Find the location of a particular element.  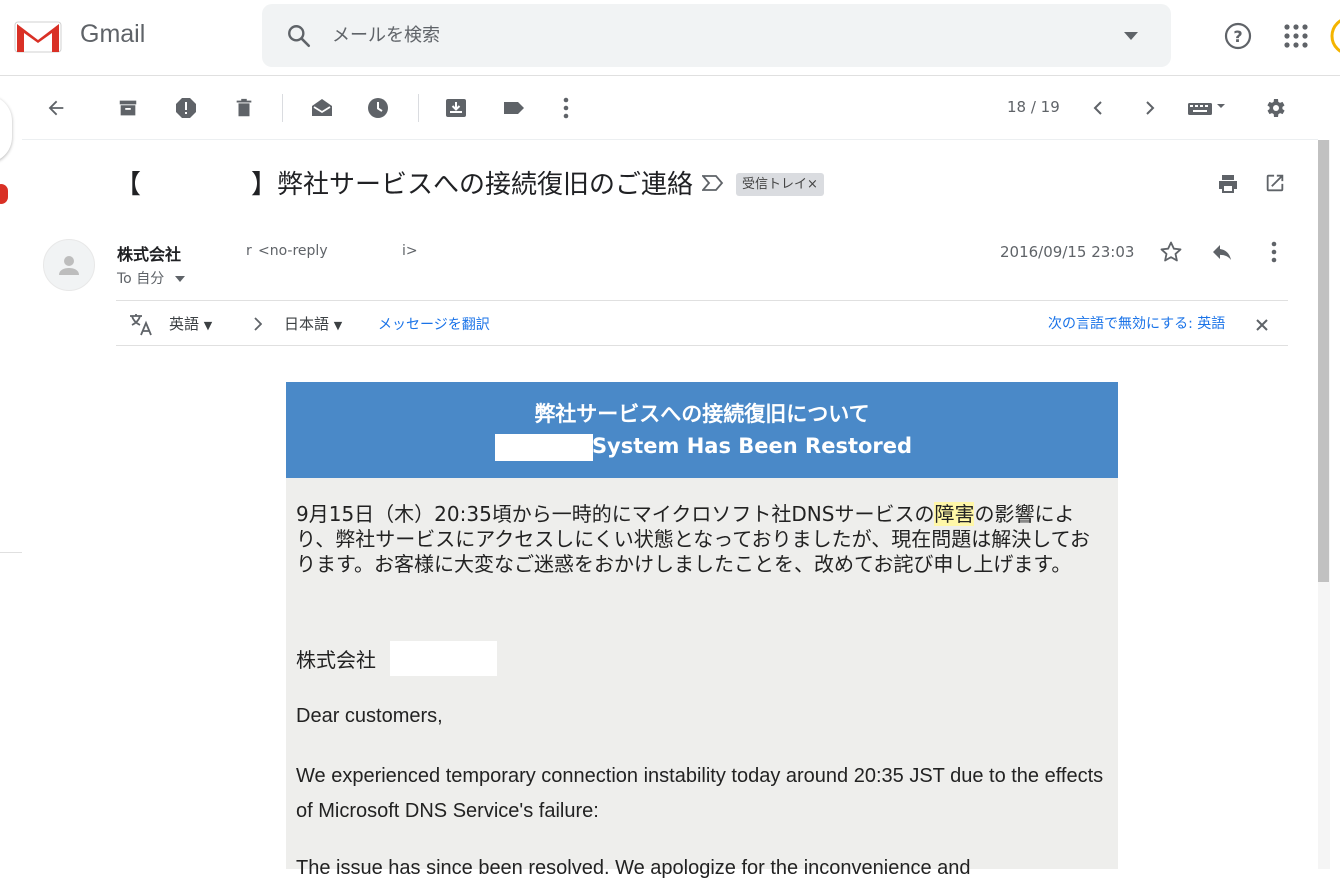

sender-email: <no-reply is located at coordinates (293, 251).